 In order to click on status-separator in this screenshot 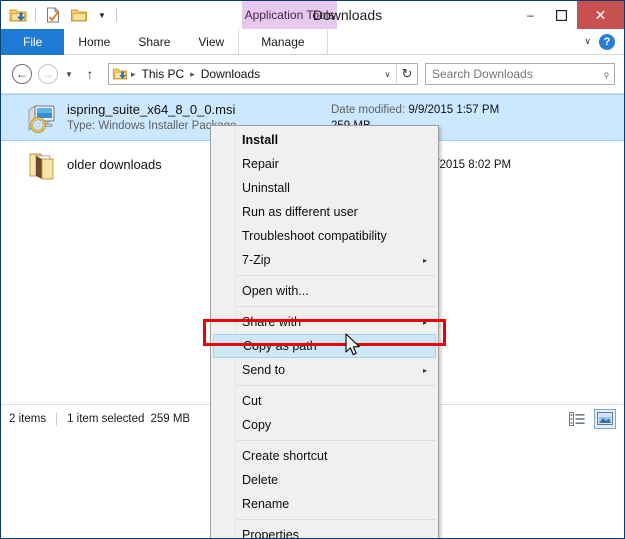, I will do `click(57, 418)`.